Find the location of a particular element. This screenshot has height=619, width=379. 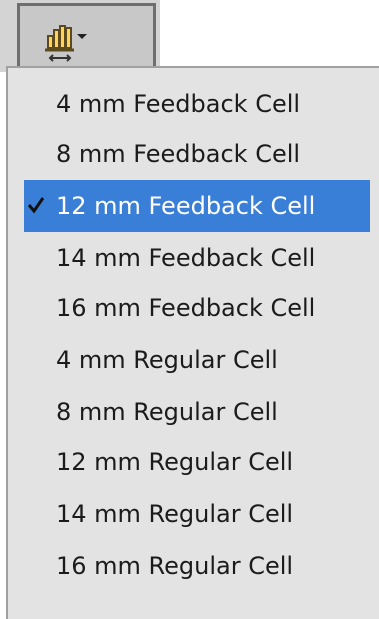

menu-item: 16 mm Regular Cell is located at coordinates (197, 566).